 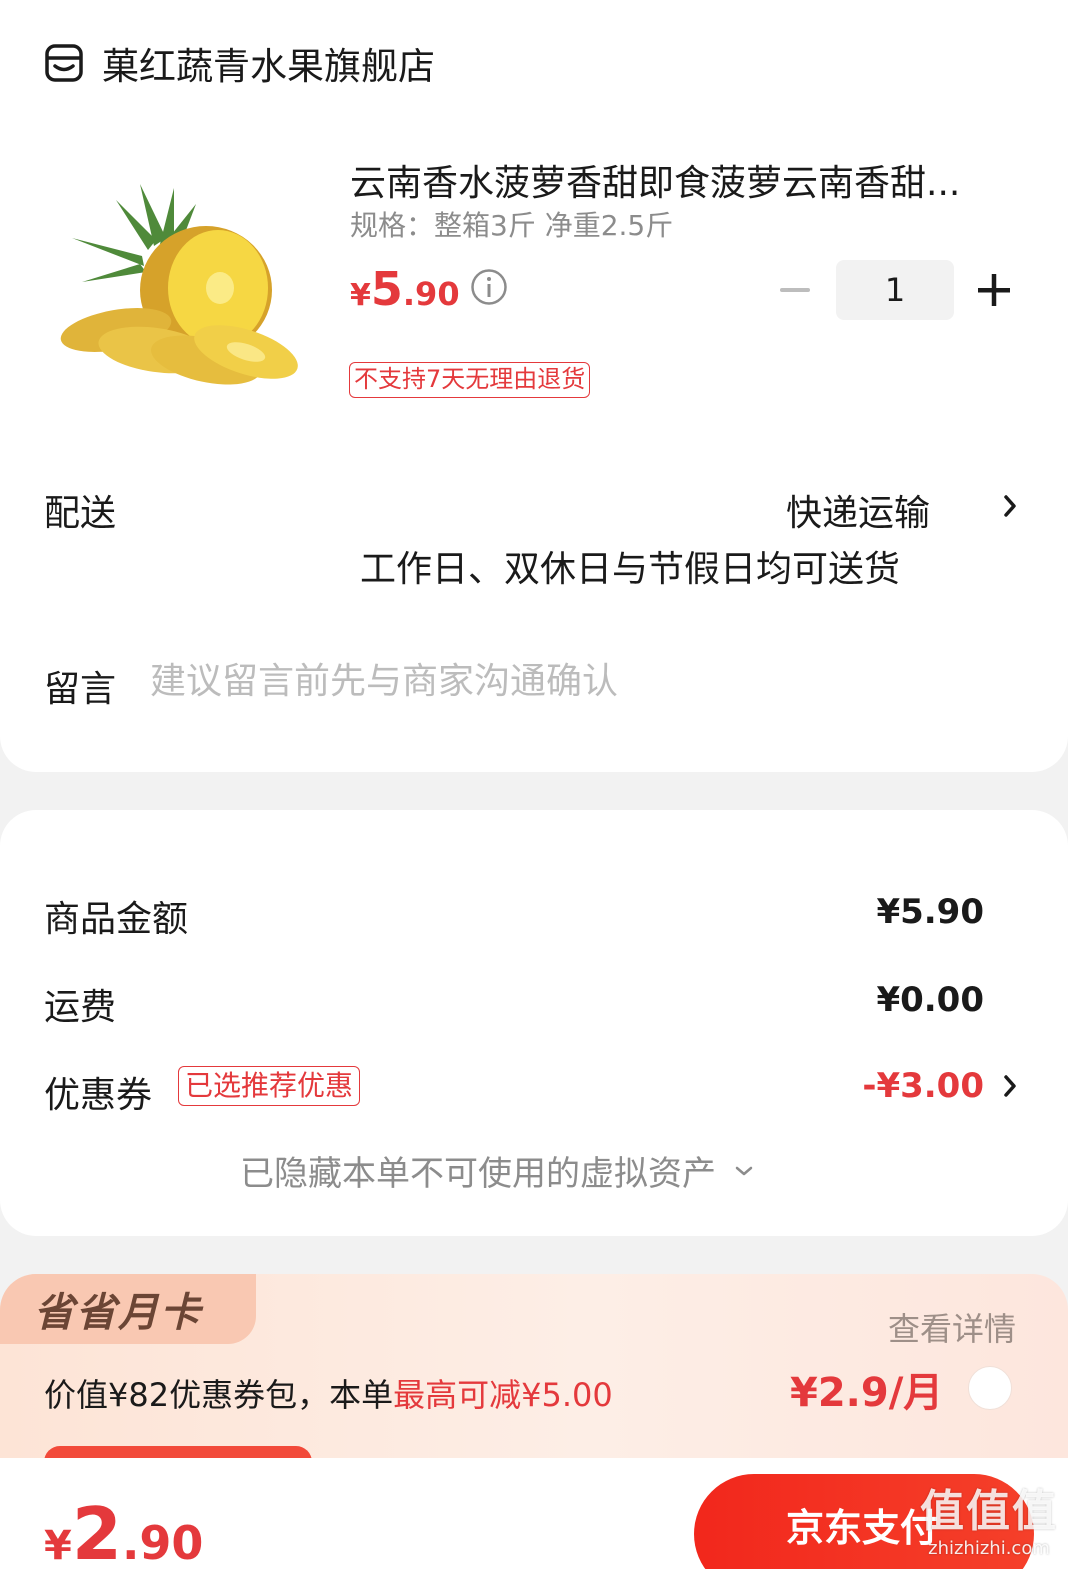 What do you see at coordinates (952, 1327) in the screenshot?
I see `view-details-link: 查看详情` at bounding box center [952, 1327].